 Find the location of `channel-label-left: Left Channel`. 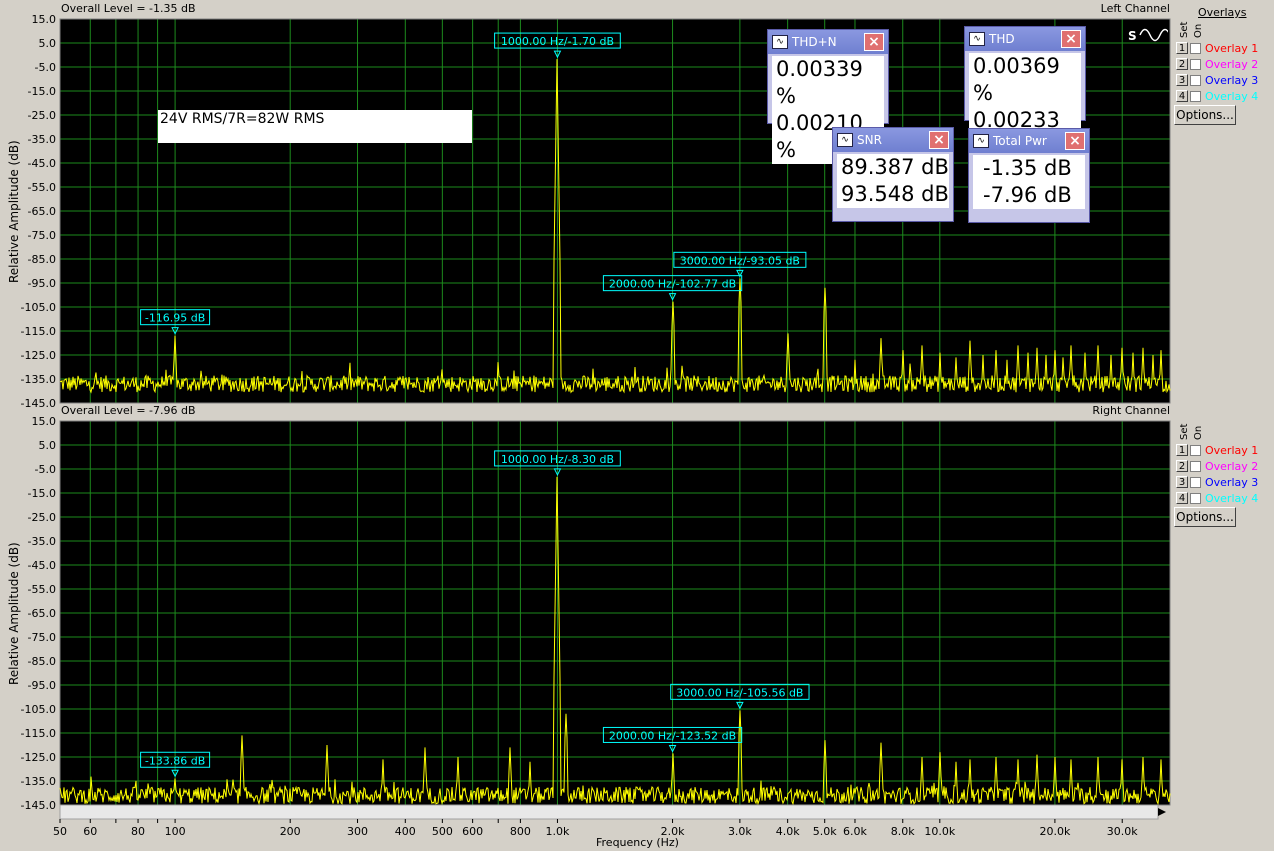

channel-label-left: Left Channel is located at coordinates (1135, 8).